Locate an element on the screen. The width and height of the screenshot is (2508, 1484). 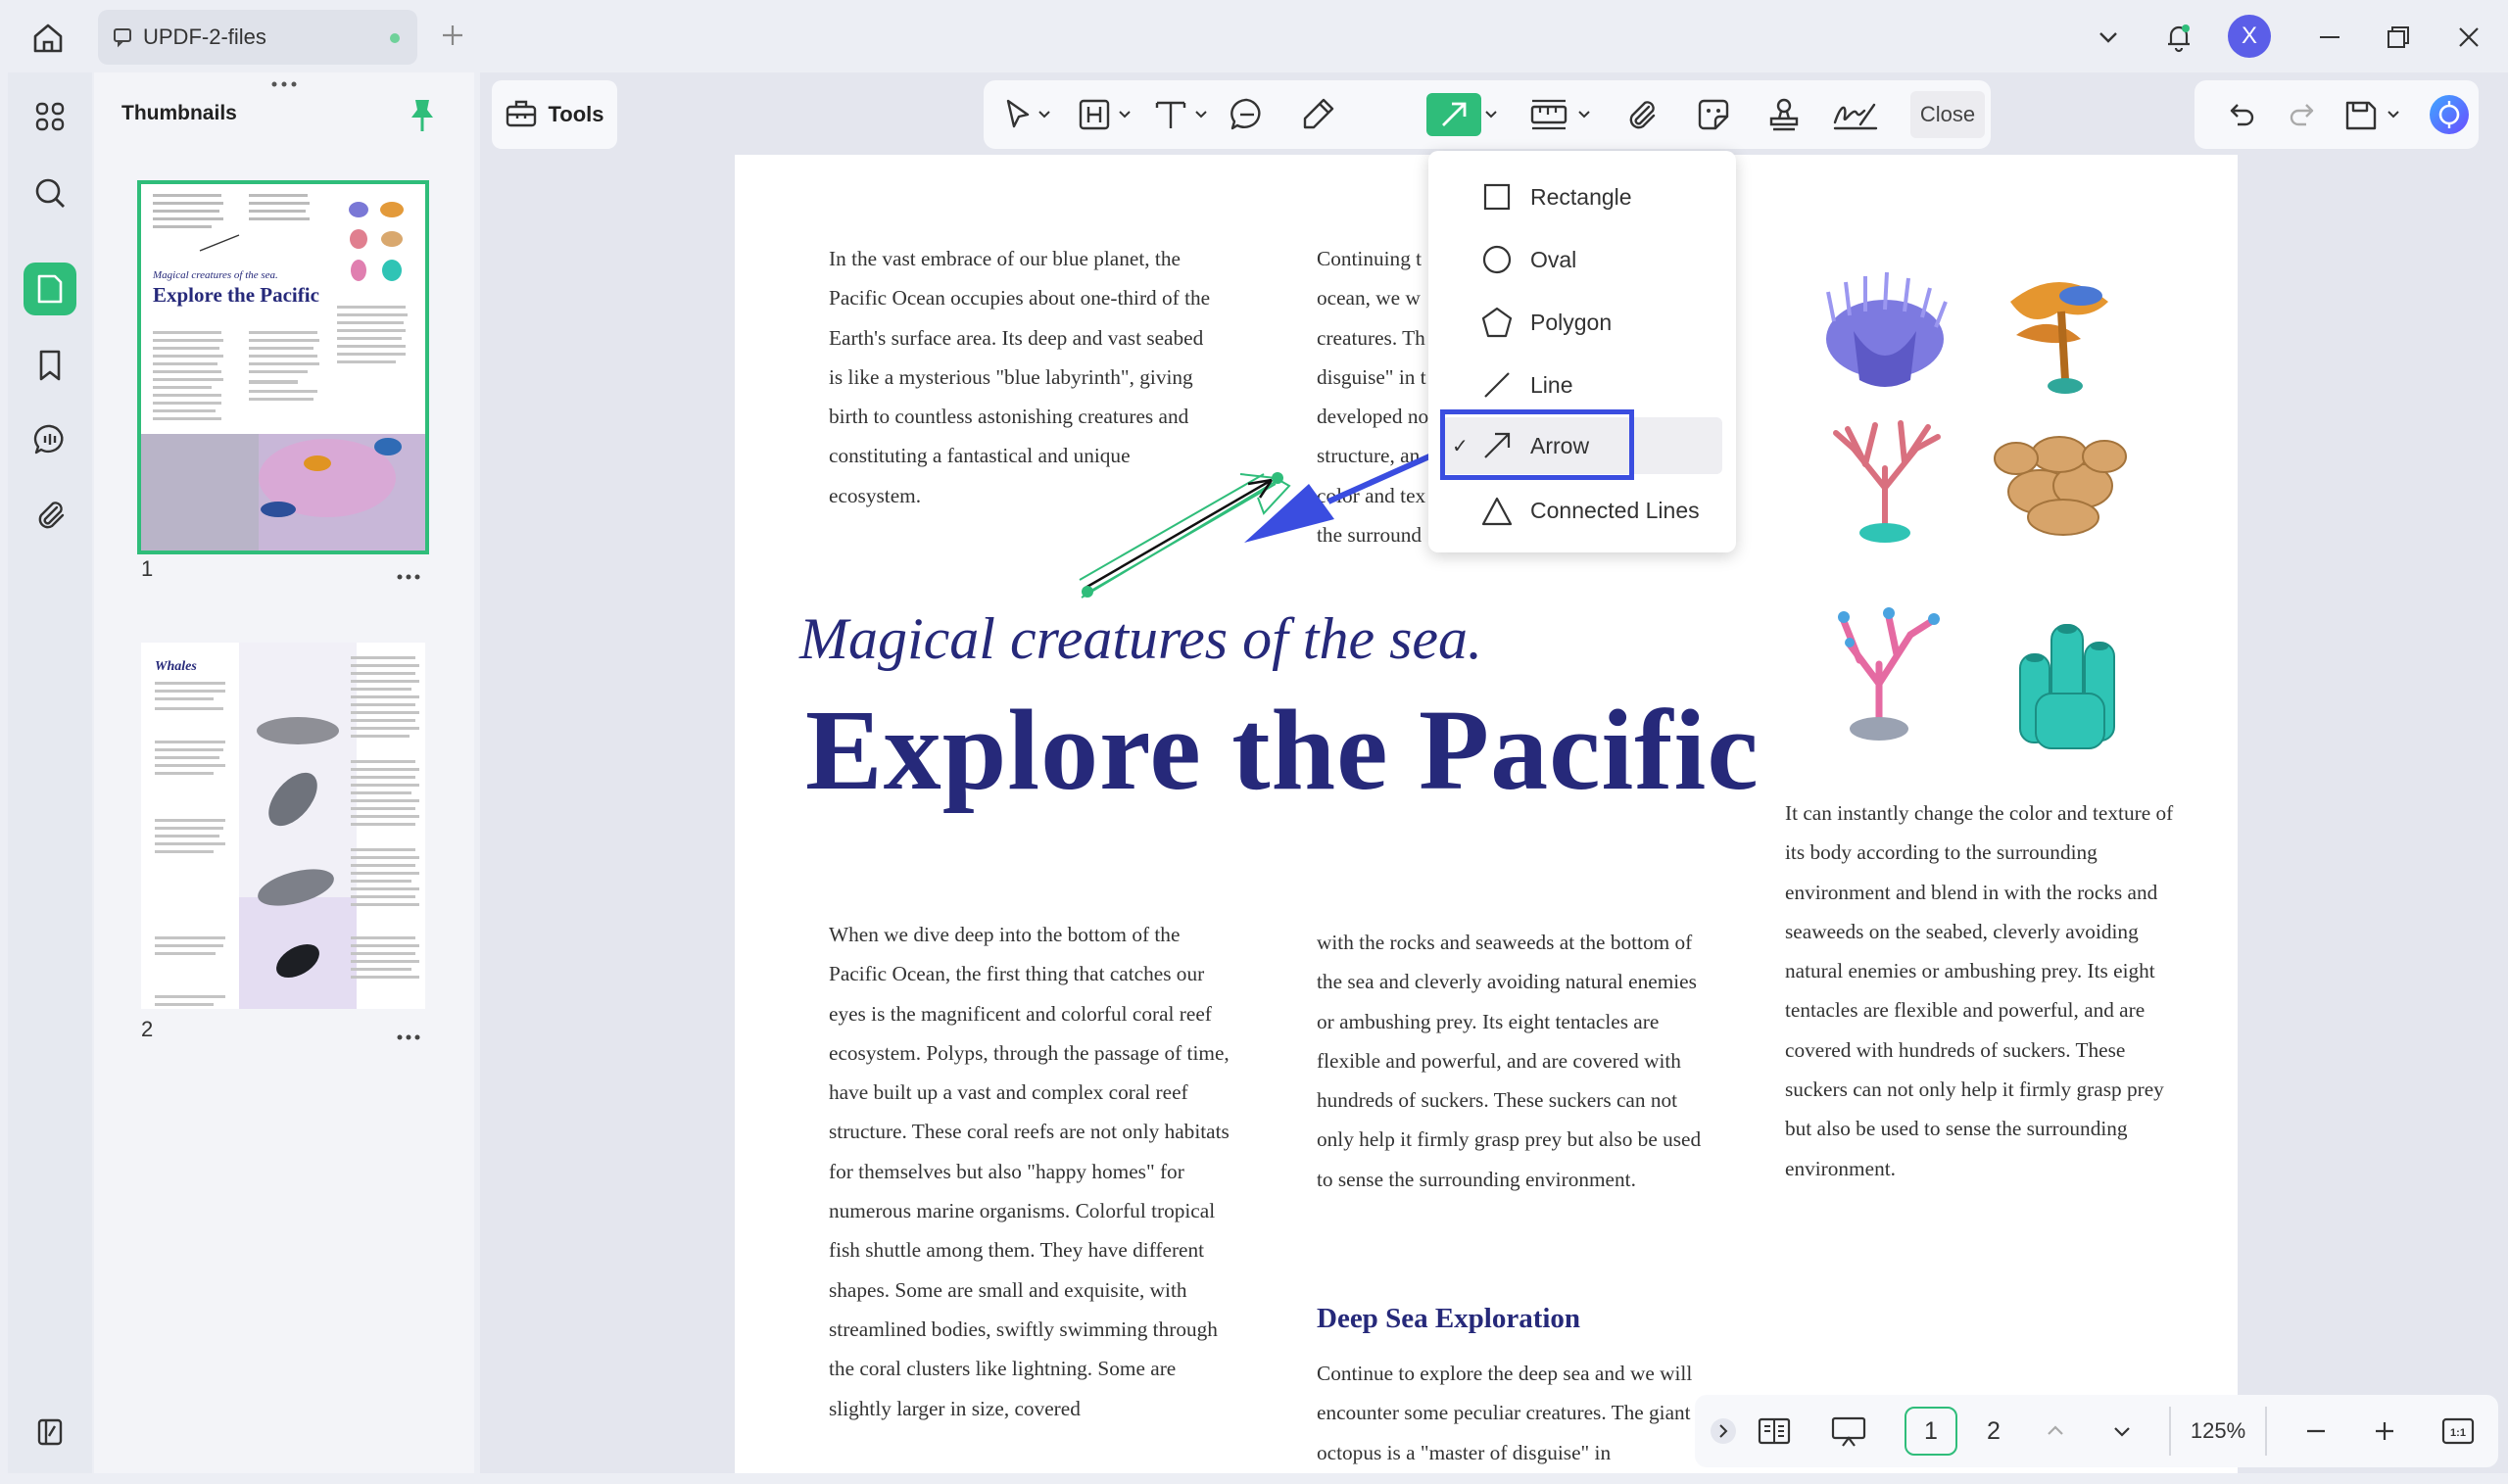
menu-item-polygon: Polygon is located at coordinates (1582, 322).